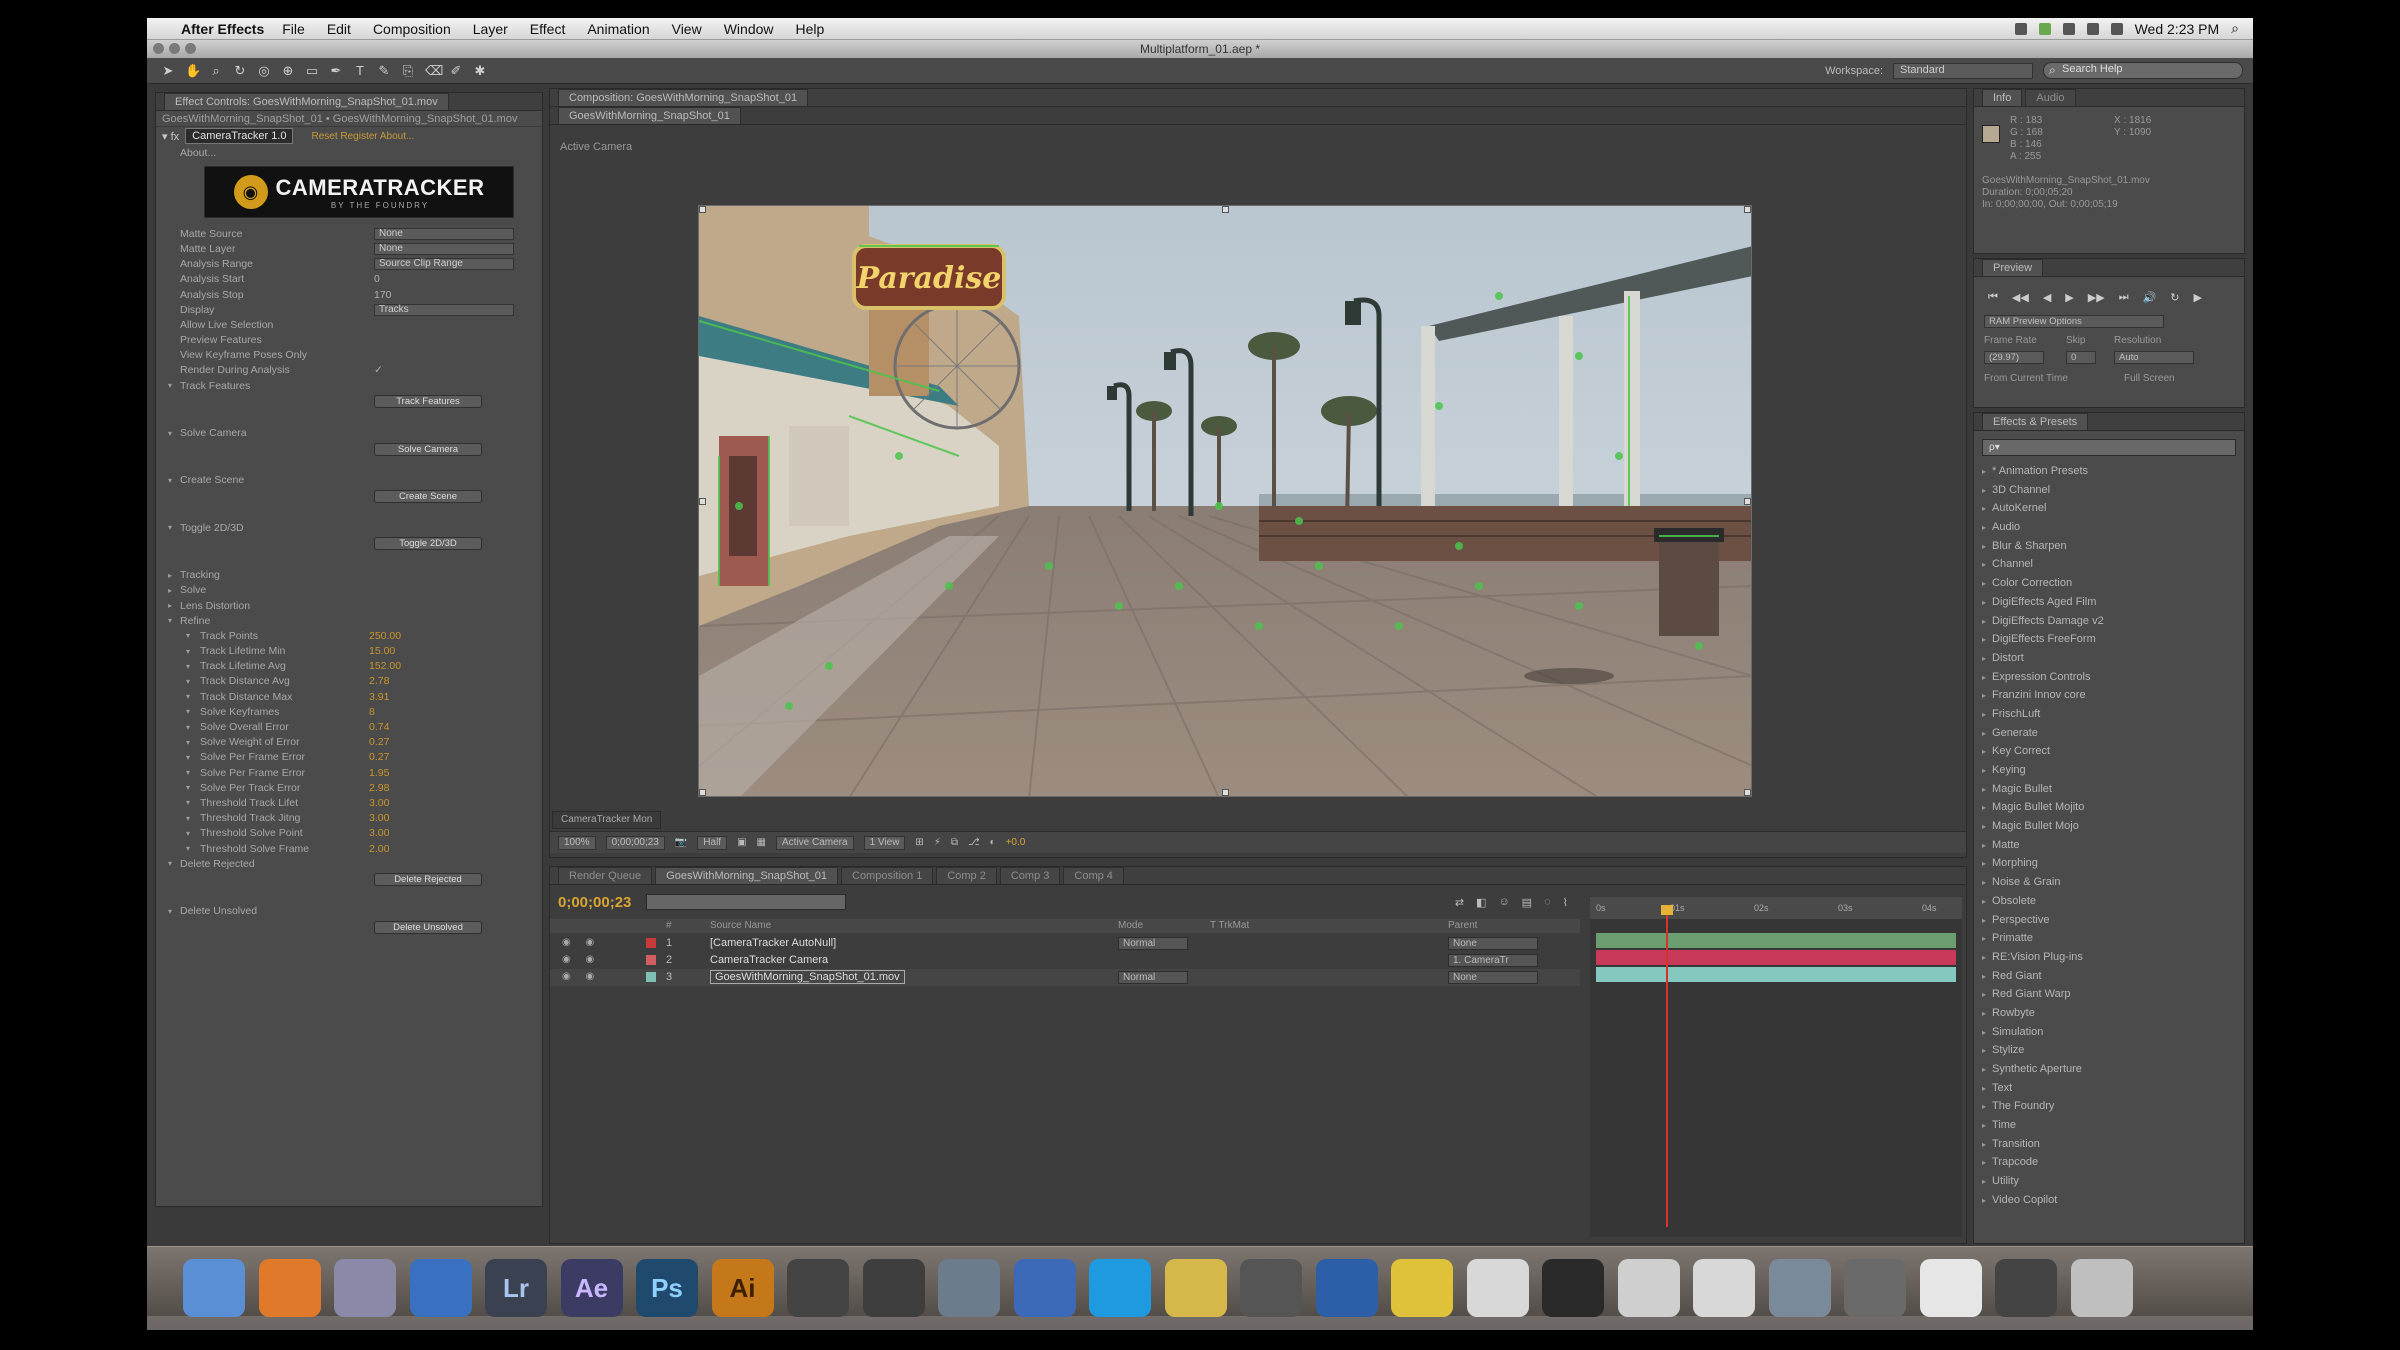 The width and height of the screenshot is (2400, 1350). I want to click on effect-property-value: 0.74, so click(379, 727).